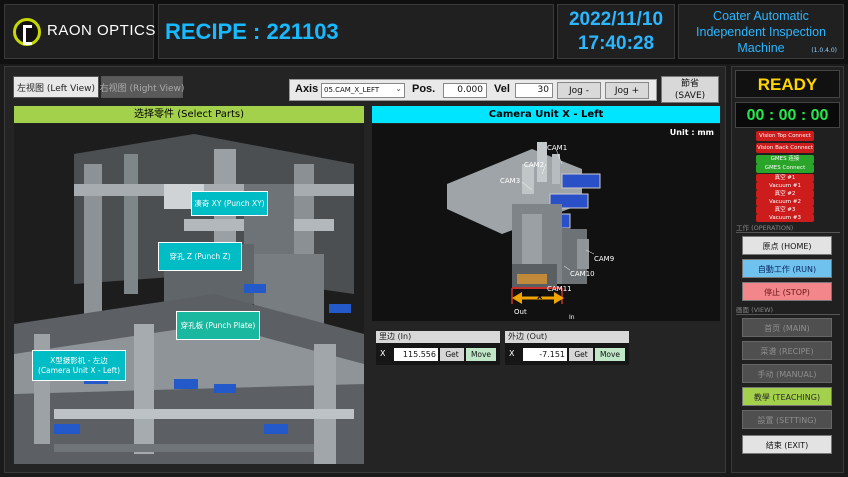  Describe the element at coordinates (438, 337) in the screenshot. I see `in-position-title: 里边 (In)` at that location.